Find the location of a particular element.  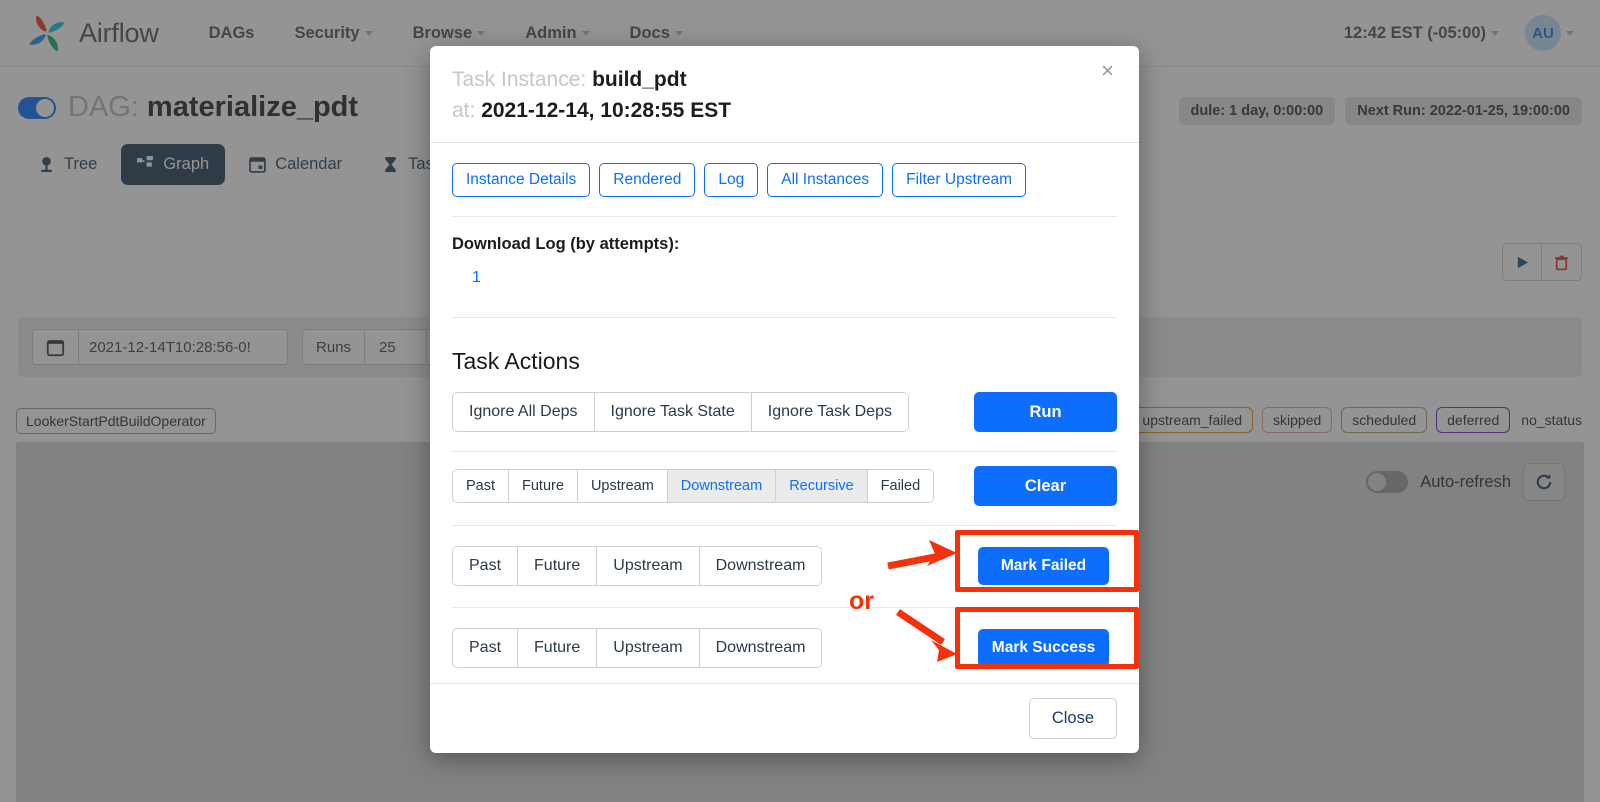

filter-upstream-button: Filter Upstream is located at coordinates (959, 180).